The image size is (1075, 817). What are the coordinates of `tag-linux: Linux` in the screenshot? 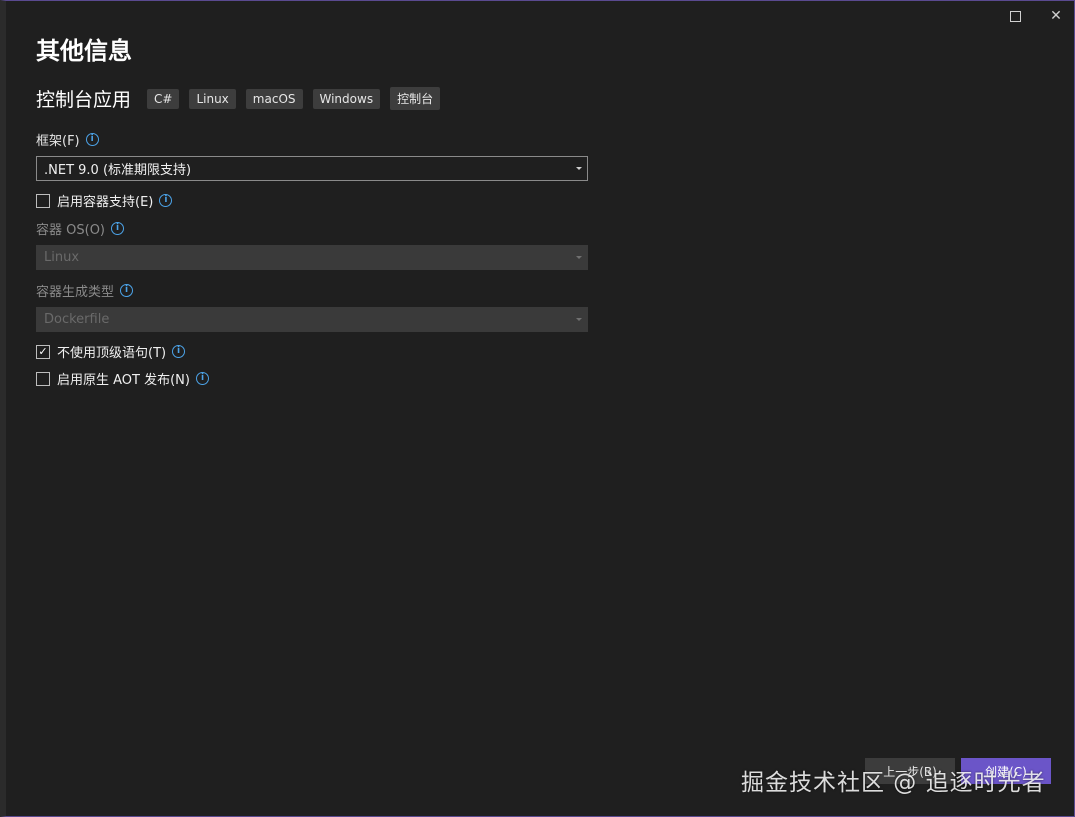 It's located at (212, 98).